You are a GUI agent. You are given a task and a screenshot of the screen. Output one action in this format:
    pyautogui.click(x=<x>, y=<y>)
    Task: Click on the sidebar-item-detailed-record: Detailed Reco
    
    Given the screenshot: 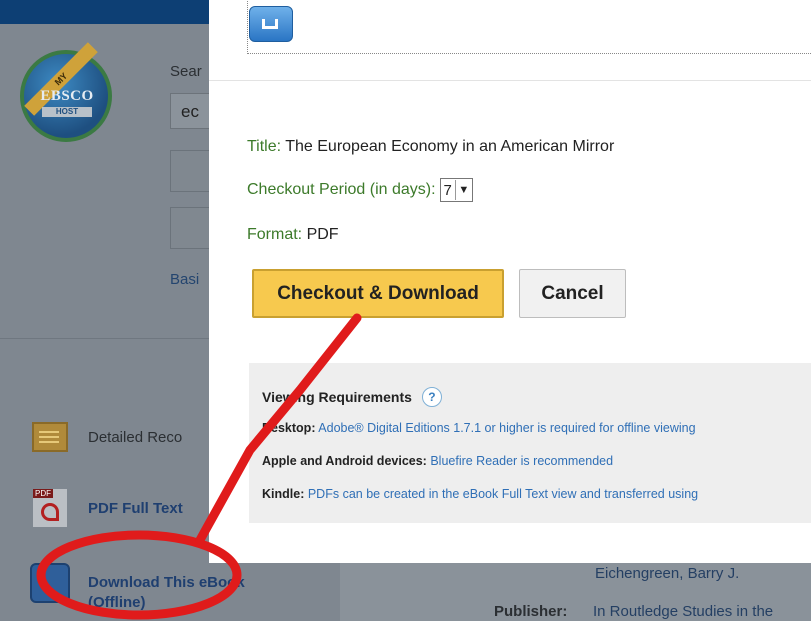 What is the action you would take?
    pyautogui.click(x=105, y=437)
    